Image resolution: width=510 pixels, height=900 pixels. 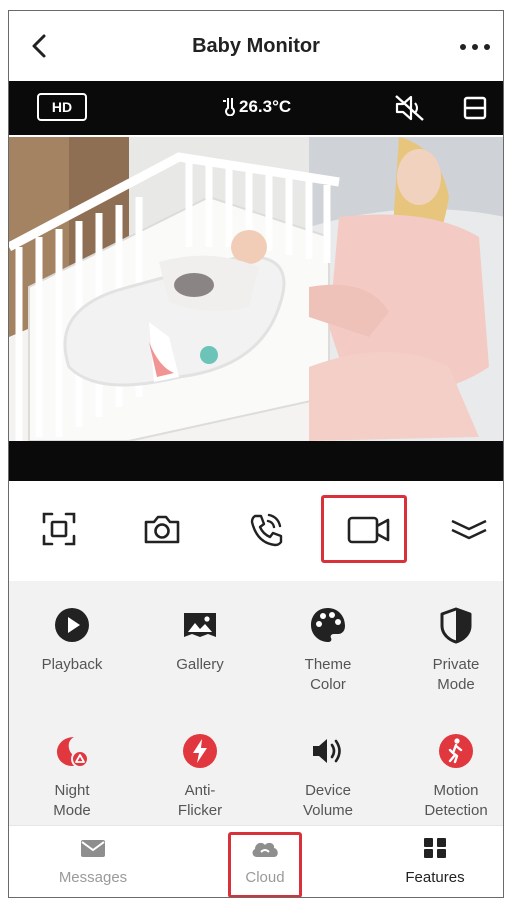 What do you see at coordinates (265, 849) in the screenshot?
I see `cloud-icon` at bounding box center [265, 849].